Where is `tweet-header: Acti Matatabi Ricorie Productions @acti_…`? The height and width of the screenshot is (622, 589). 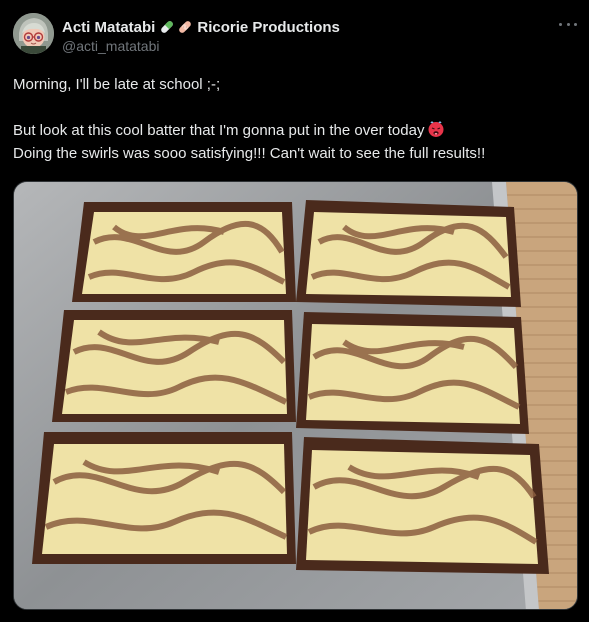
tweet-header: Acti Matatabi Ricorie Productions @acti_… is located at coordinates (305, 36).